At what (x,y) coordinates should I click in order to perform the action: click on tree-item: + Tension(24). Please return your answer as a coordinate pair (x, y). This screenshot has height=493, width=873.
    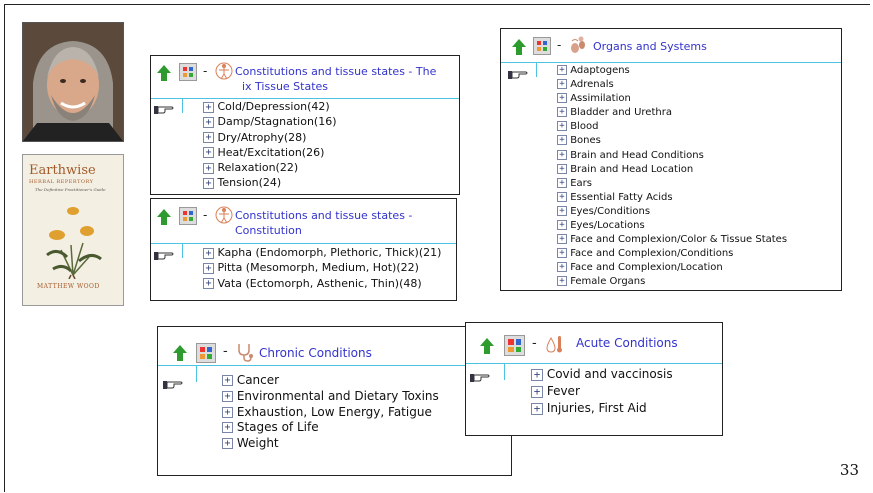
    Looking at the image, I should click on (270, 182).